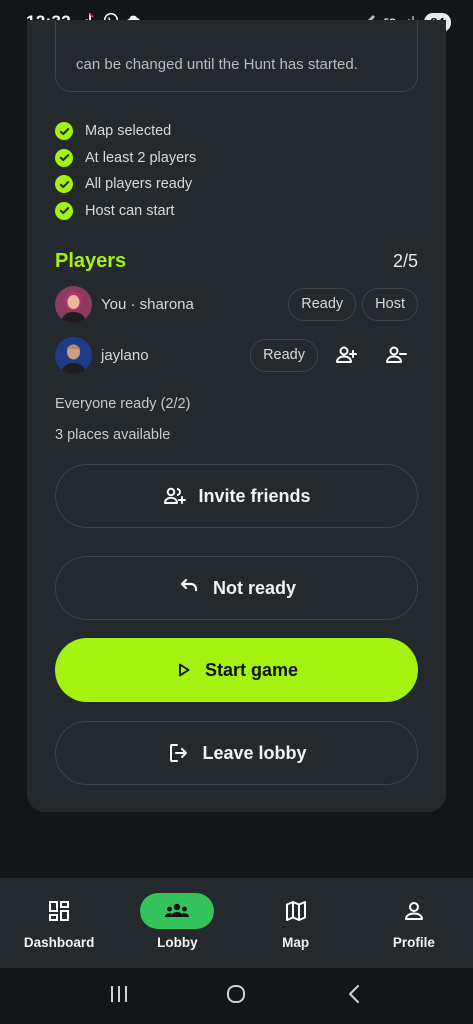 This screenshot has height=1024, width=473. I want to click on not-ready-button: Not ready, so click(236, 588).